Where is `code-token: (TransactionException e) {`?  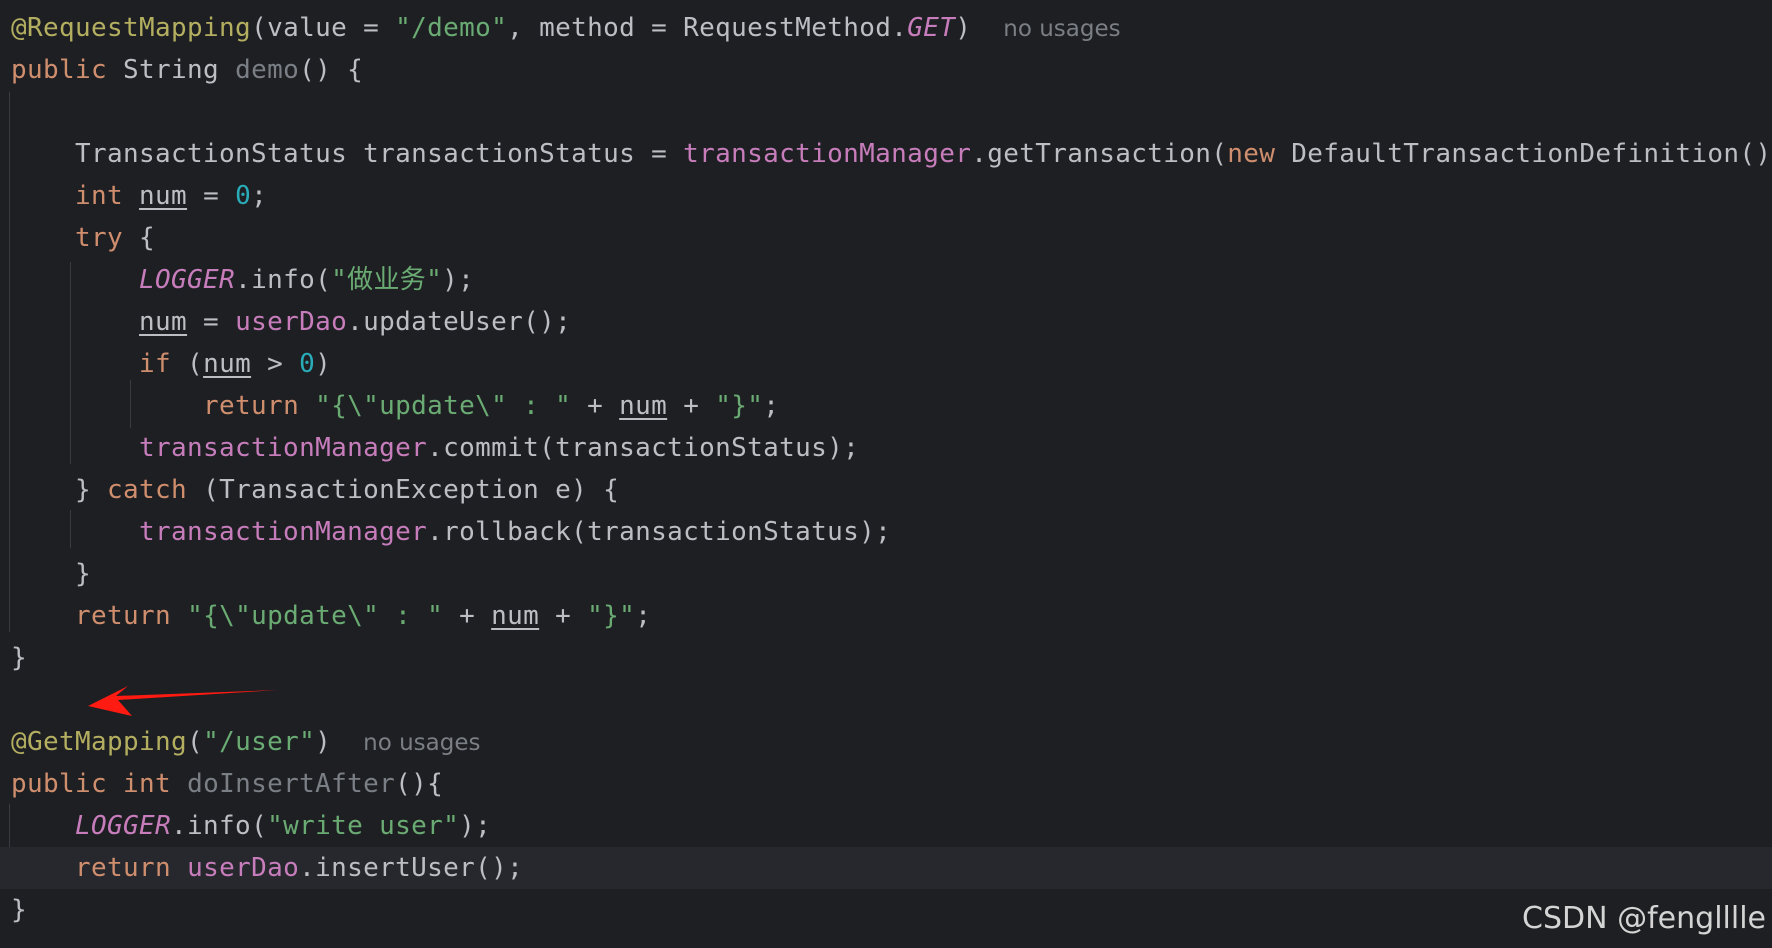
code-token: (TransactionException e) { is located at coordinates (403, 490).